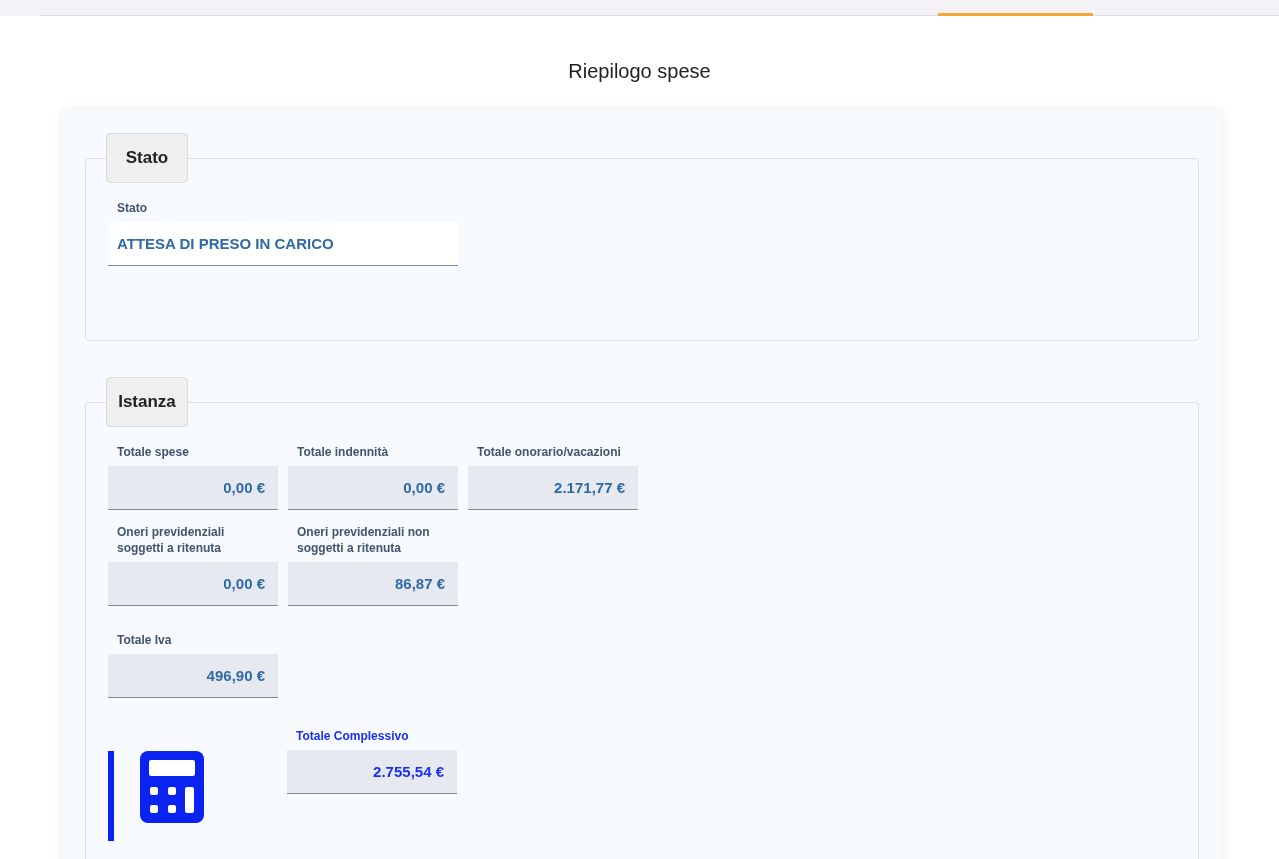  I want to click on calculator-icon, so click(172, 787).